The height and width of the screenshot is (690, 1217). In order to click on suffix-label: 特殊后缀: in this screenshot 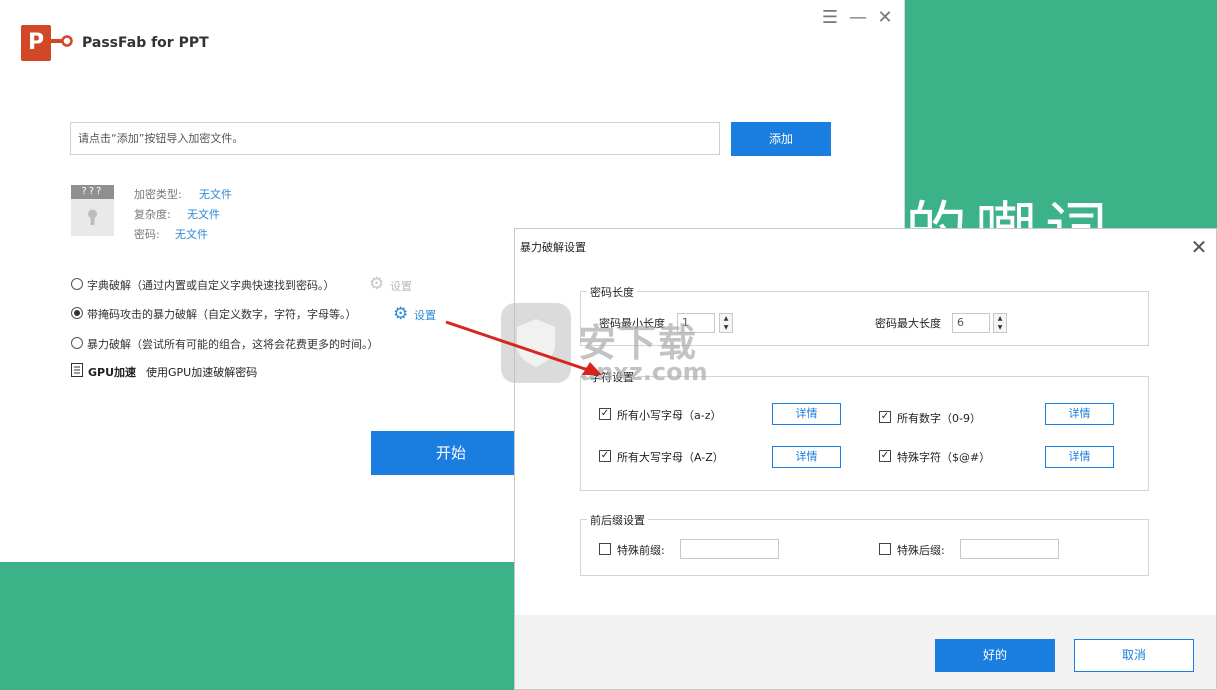, I will do `click(921, 550)`.